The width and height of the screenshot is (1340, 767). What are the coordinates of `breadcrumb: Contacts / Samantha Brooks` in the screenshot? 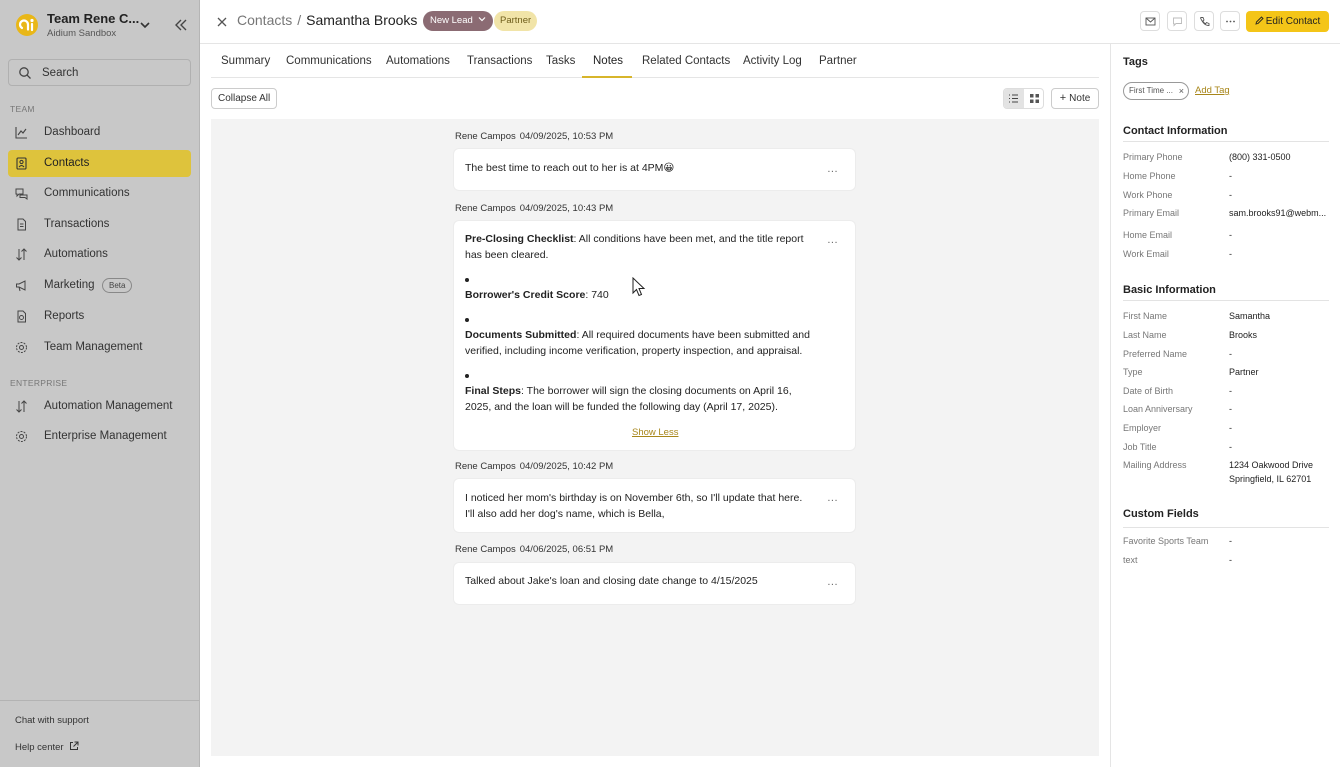 It's located at (327, 20).